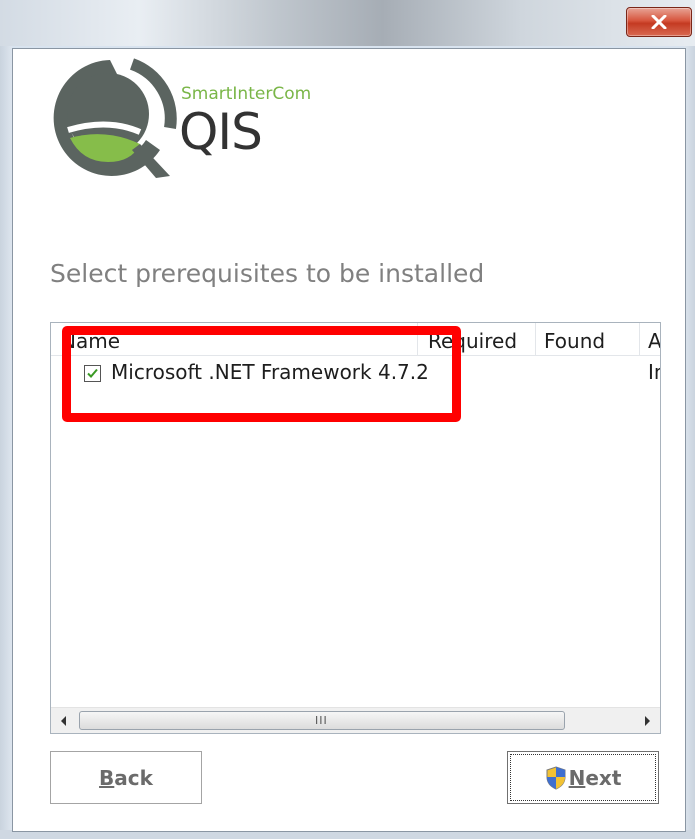 The image size is (695, 839). I want to click on close-button, so click(659, 22).